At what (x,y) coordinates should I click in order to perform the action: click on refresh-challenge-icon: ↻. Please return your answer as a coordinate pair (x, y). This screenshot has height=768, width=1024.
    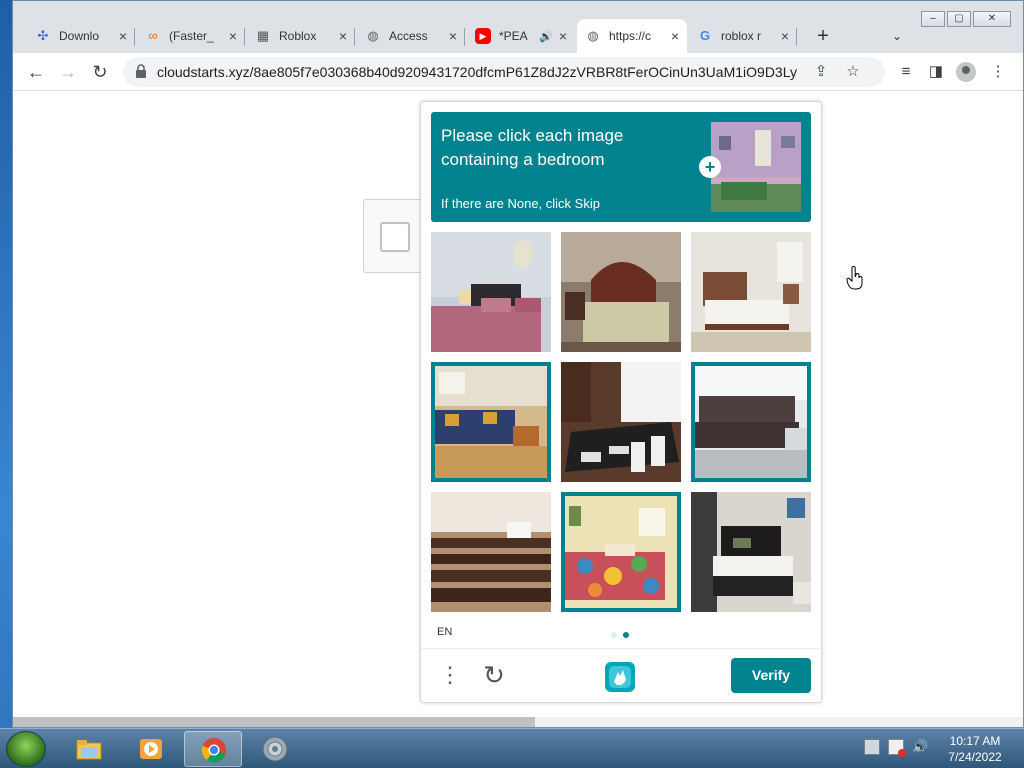
    Looking at the image, I should click on (494, 675).